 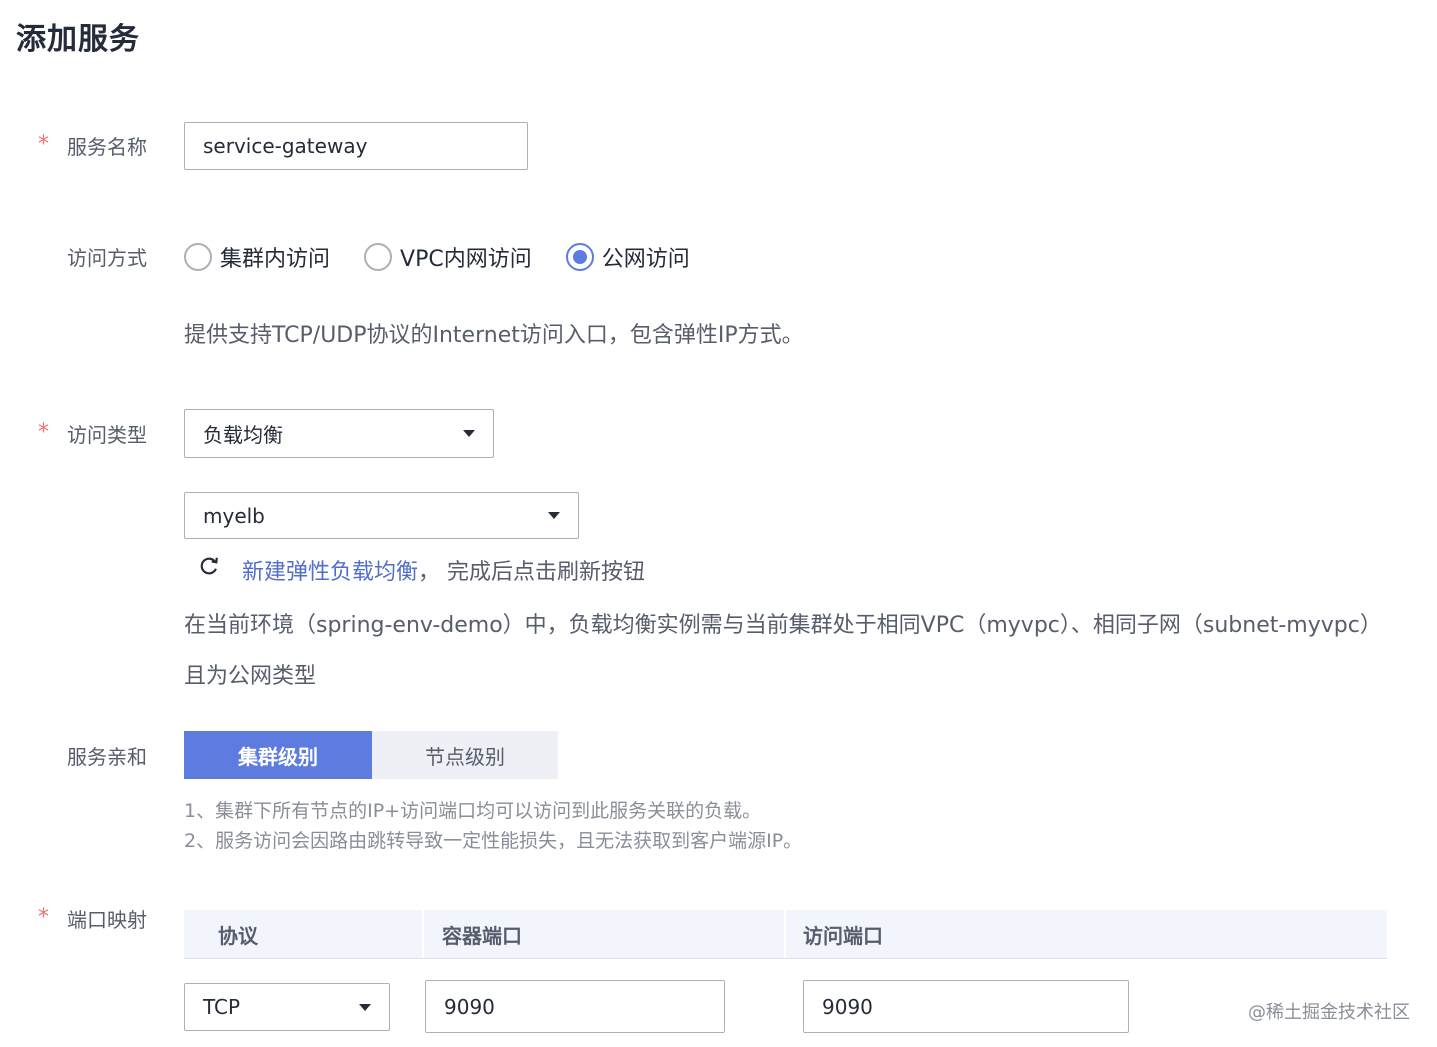 What do you see at coordinates (234, 515) in the screenshot?
I see `elb-value: myelb` at bounding box center [234, 515].